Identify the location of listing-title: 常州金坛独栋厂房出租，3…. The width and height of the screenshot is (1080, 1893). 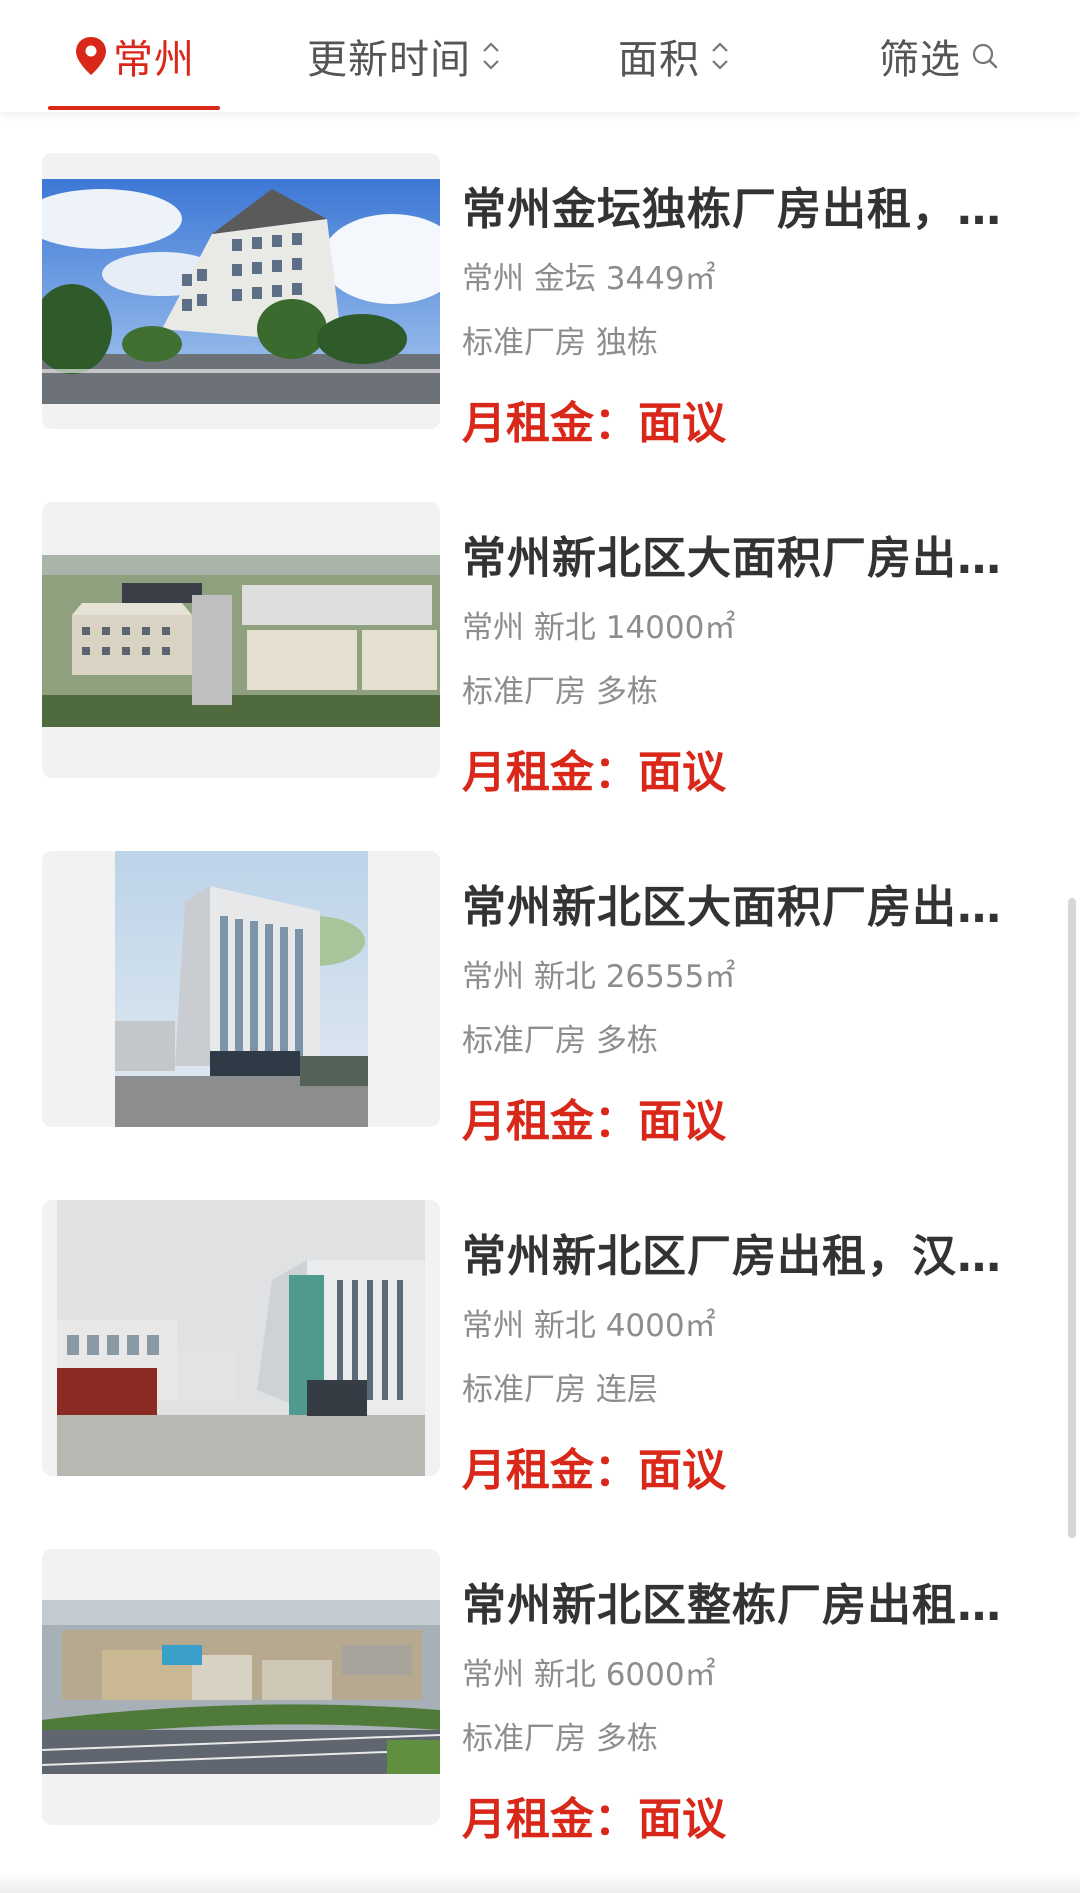
(747, 205).